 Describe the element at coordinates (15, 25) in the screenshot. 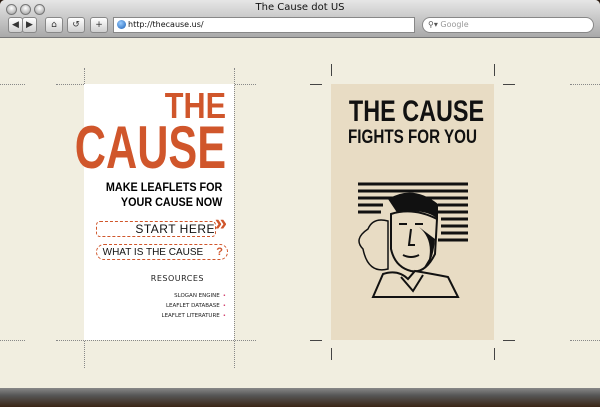

I see `back-button: ◀` at that location.